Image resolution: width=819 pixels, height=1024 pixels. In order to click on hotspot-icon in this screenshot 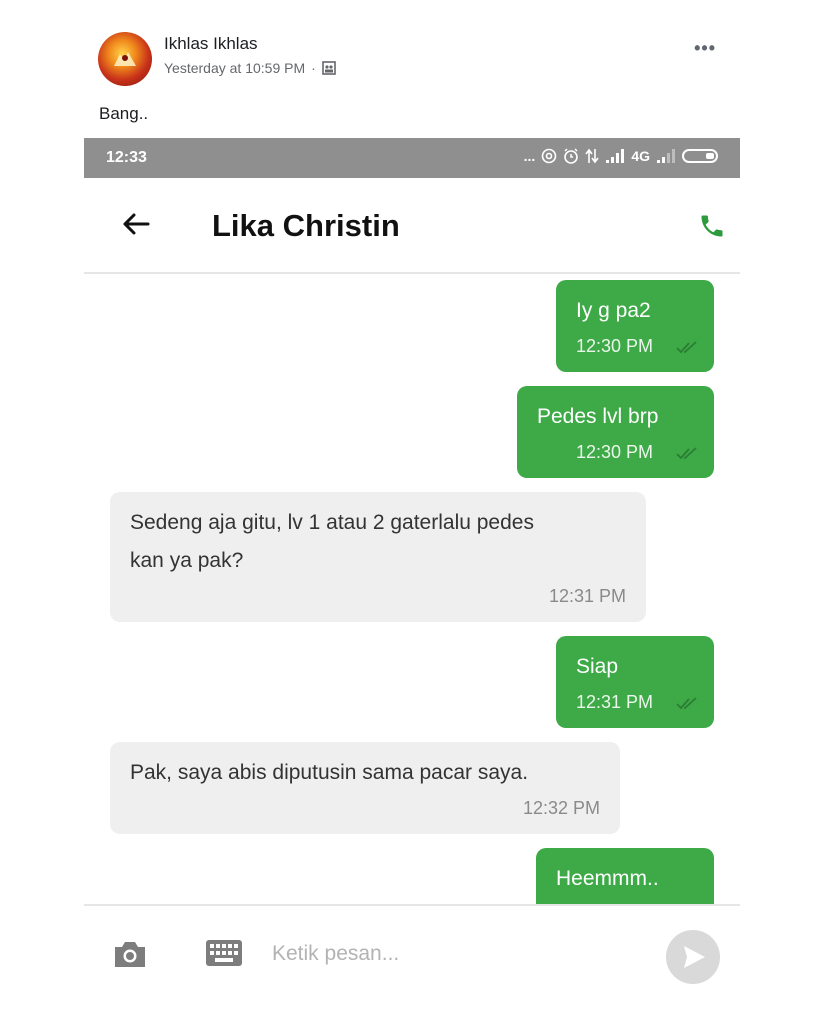, I will do `click(549, 156)`.